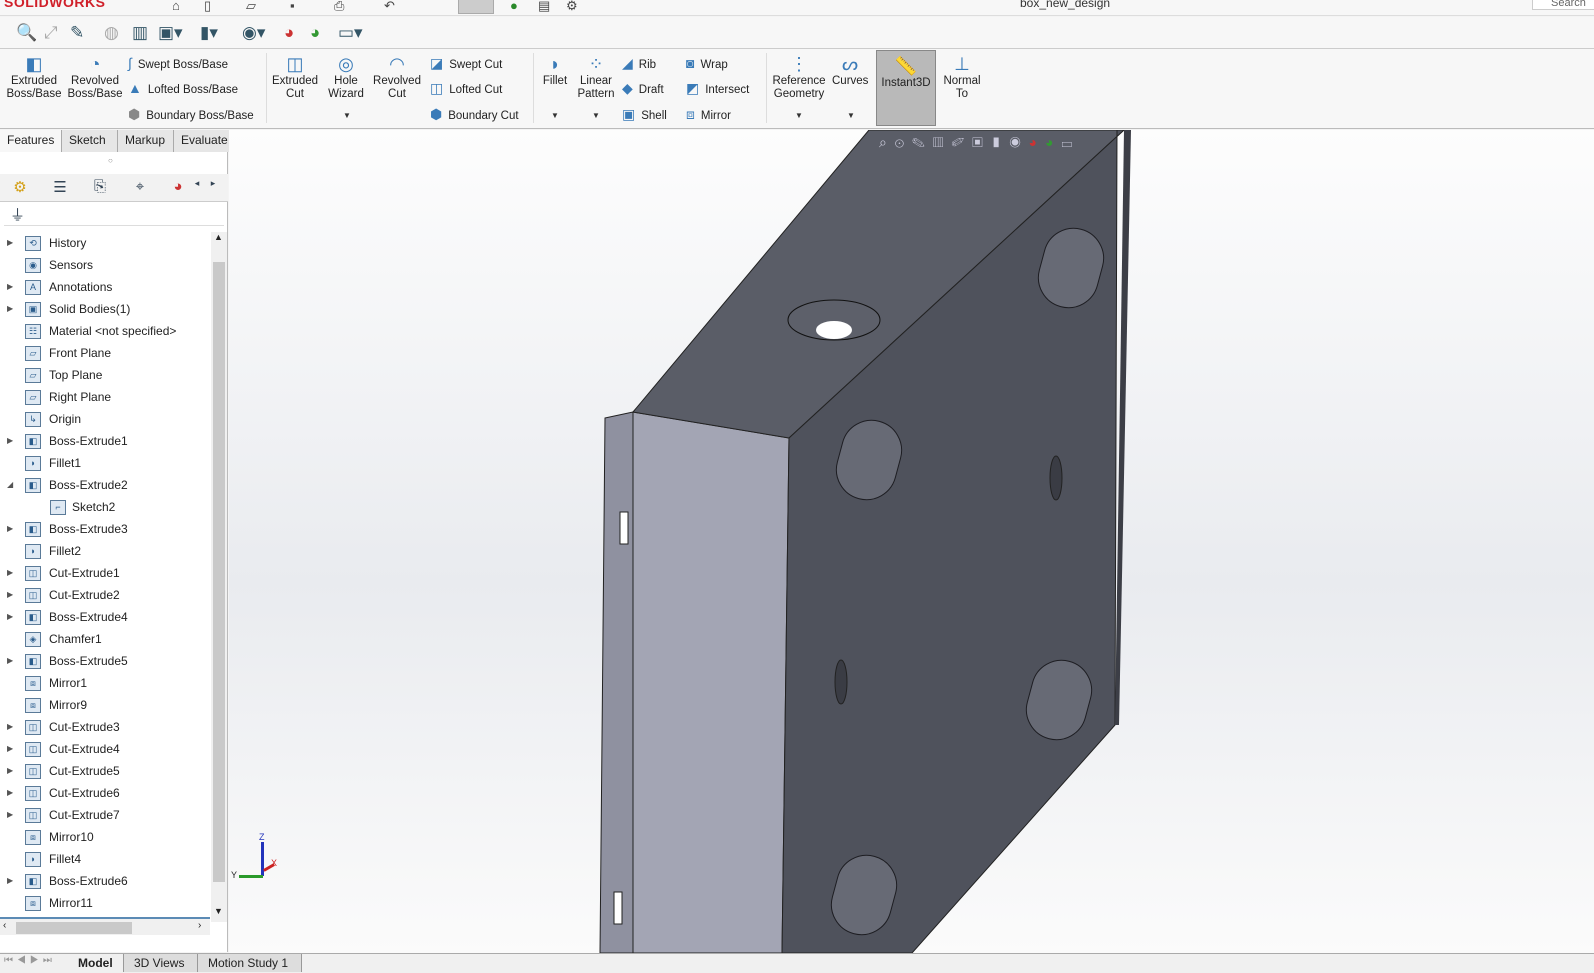  Describe the element at coordinates (105, 463) in the screenshot. I see `tree-item: ◗ Fillet1` at that location.